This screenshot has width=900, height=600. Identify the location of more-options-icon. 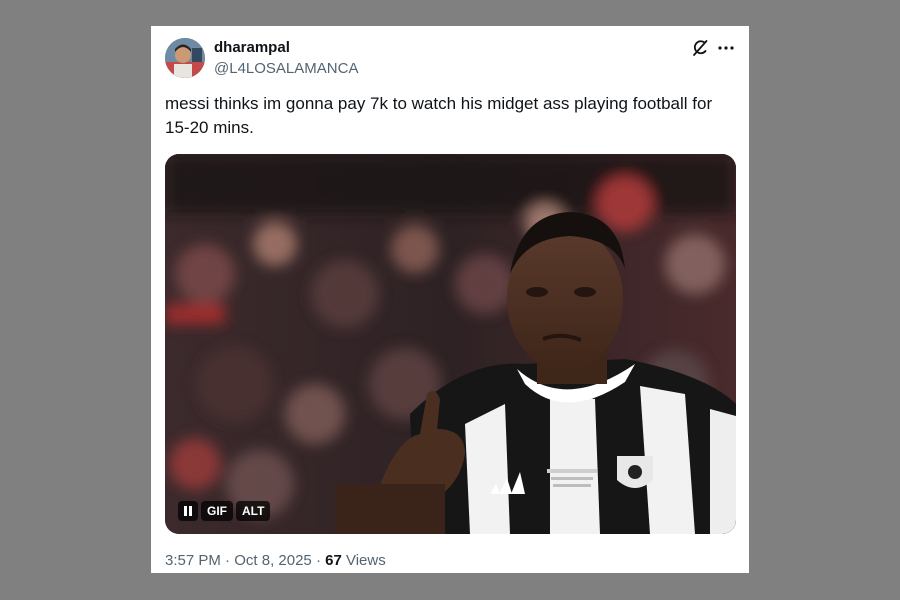
(726, 48).